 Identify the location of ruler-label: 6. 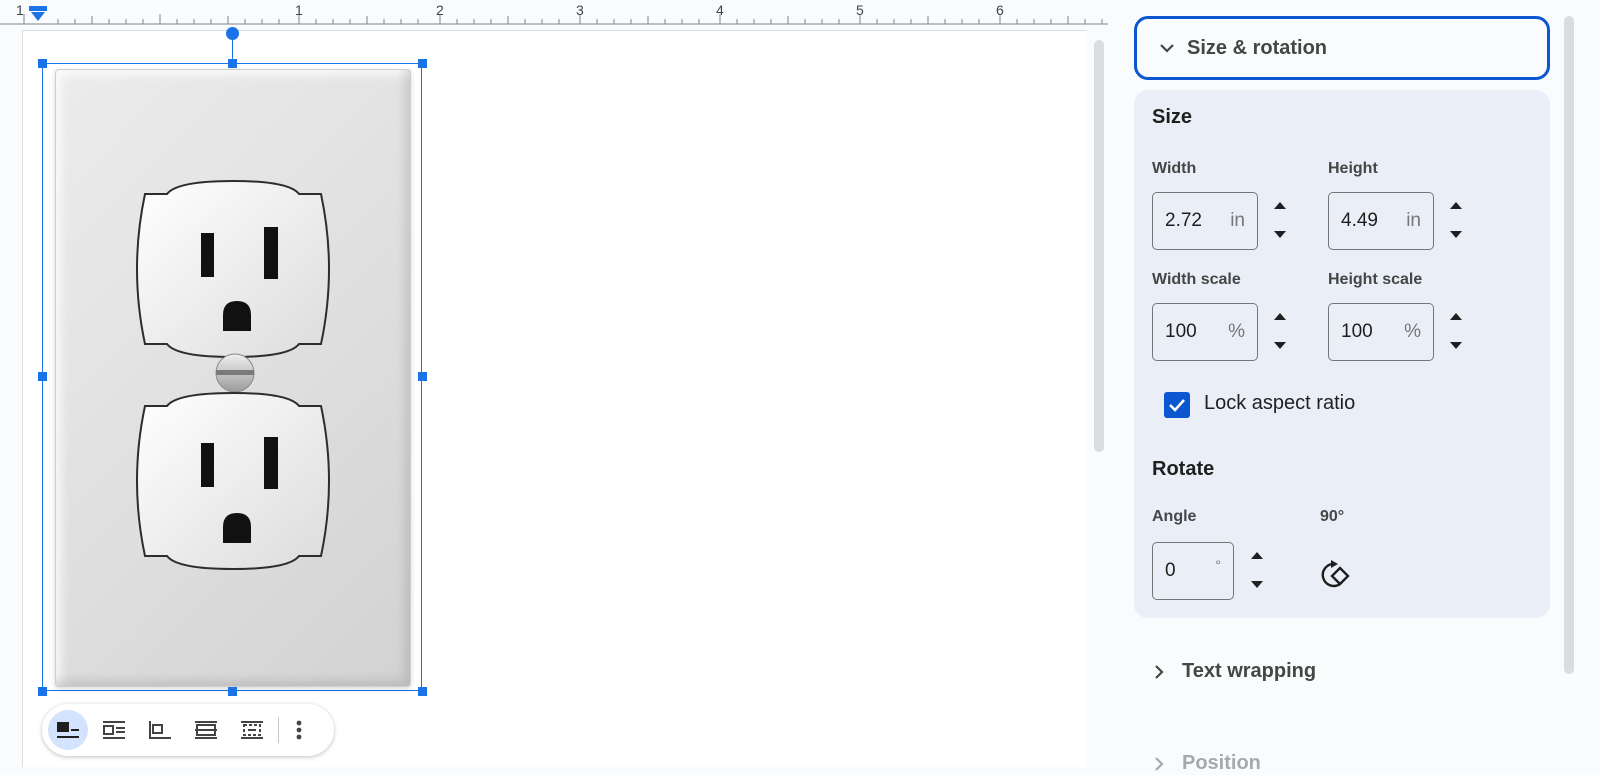
(1000, 10).